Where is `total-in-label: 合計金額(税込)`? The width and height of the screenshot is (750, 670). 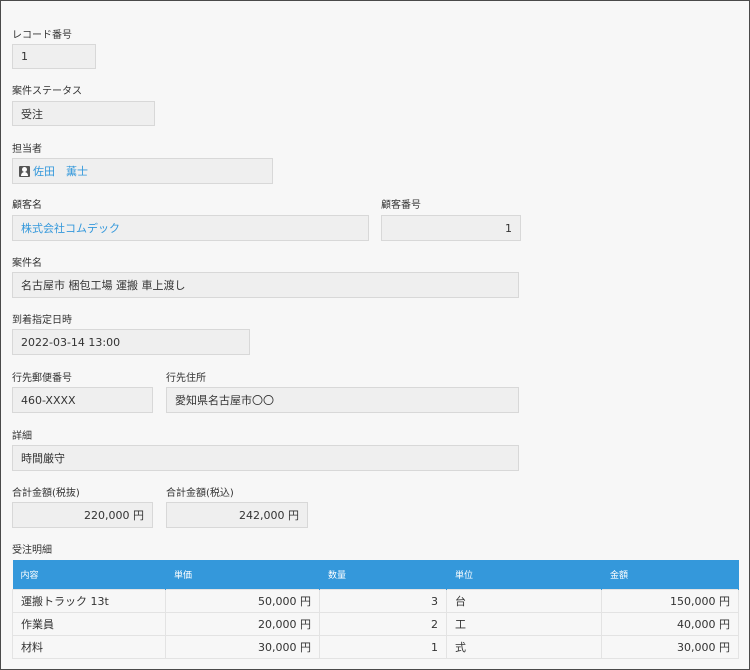 total-in-label: 合計金額(税込) is located at coordinates (200, 493).